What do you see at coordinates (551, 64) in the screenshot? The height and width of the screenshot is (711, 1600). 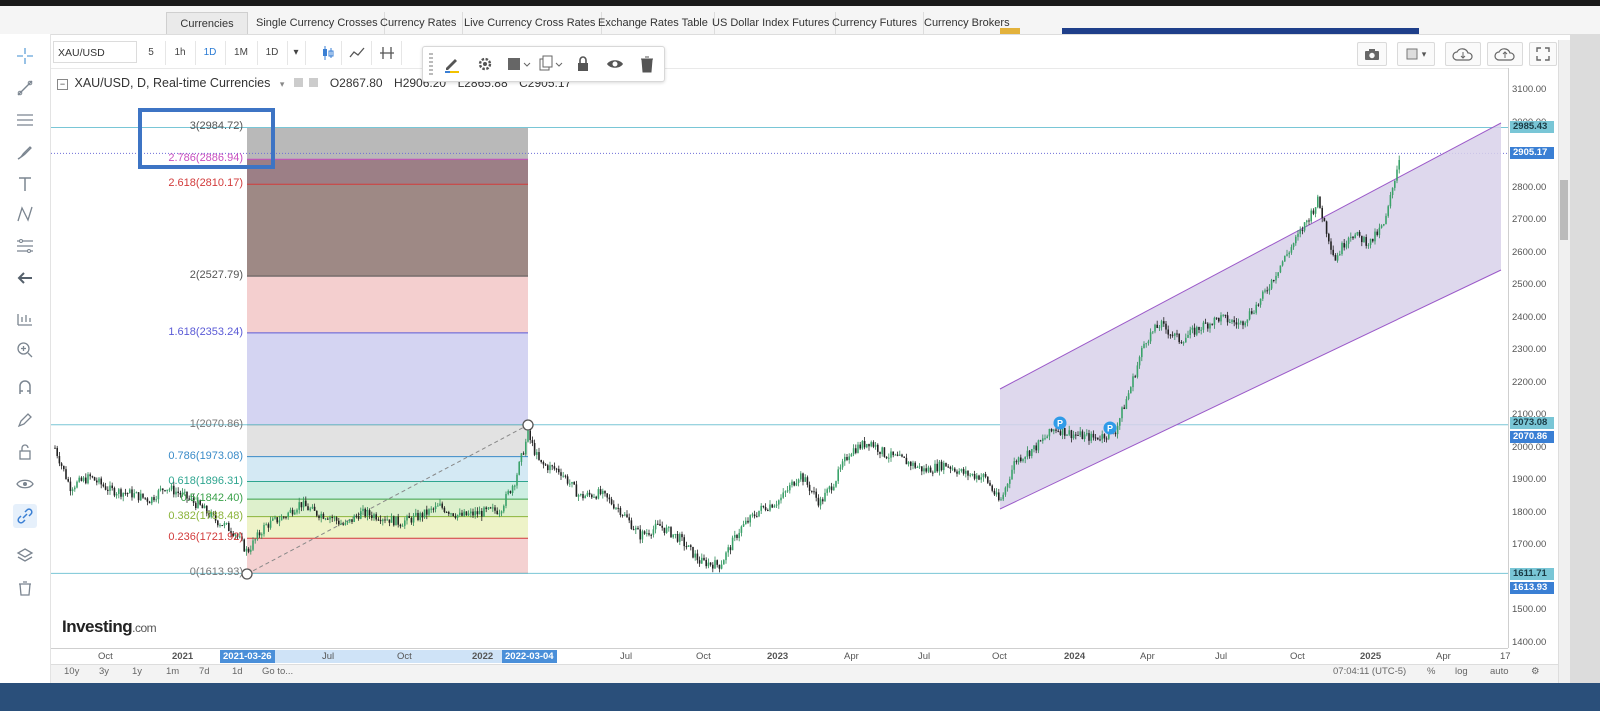 I see `clone-icon` at bounding box center [551, 64].